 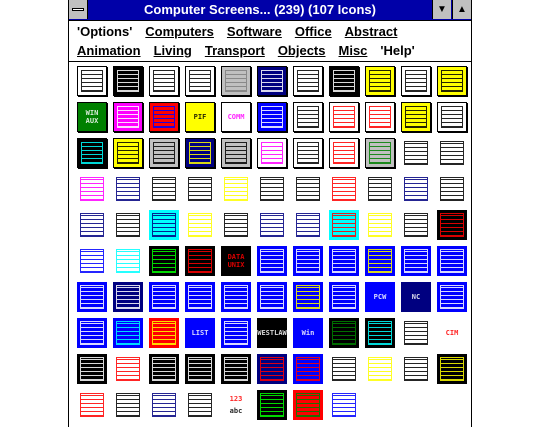 What do you see at coordinates (179, 31) in the screenshot?
I see `menu-computers: Computers` at bounding box center [179, 31].